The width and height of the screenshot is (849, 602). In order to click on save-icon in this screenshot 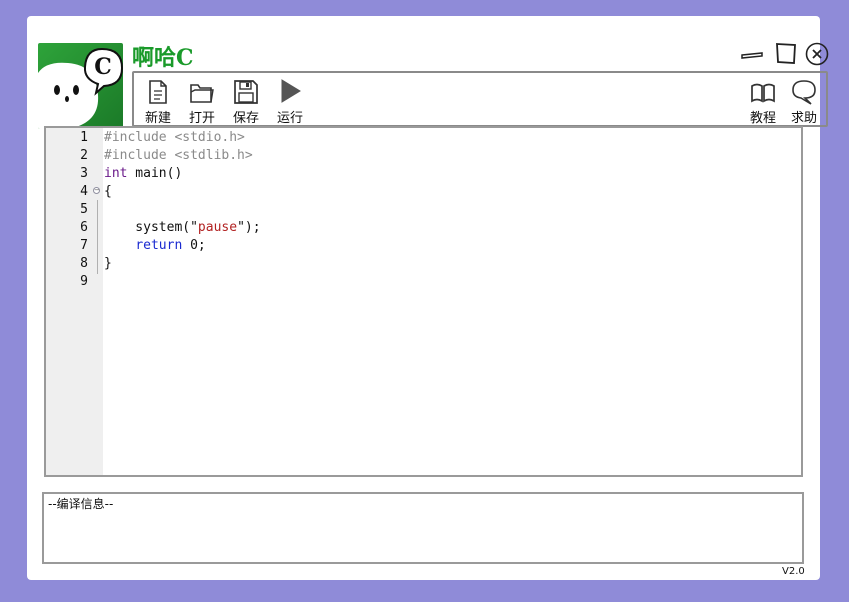, I will do `click(246, 92)`.